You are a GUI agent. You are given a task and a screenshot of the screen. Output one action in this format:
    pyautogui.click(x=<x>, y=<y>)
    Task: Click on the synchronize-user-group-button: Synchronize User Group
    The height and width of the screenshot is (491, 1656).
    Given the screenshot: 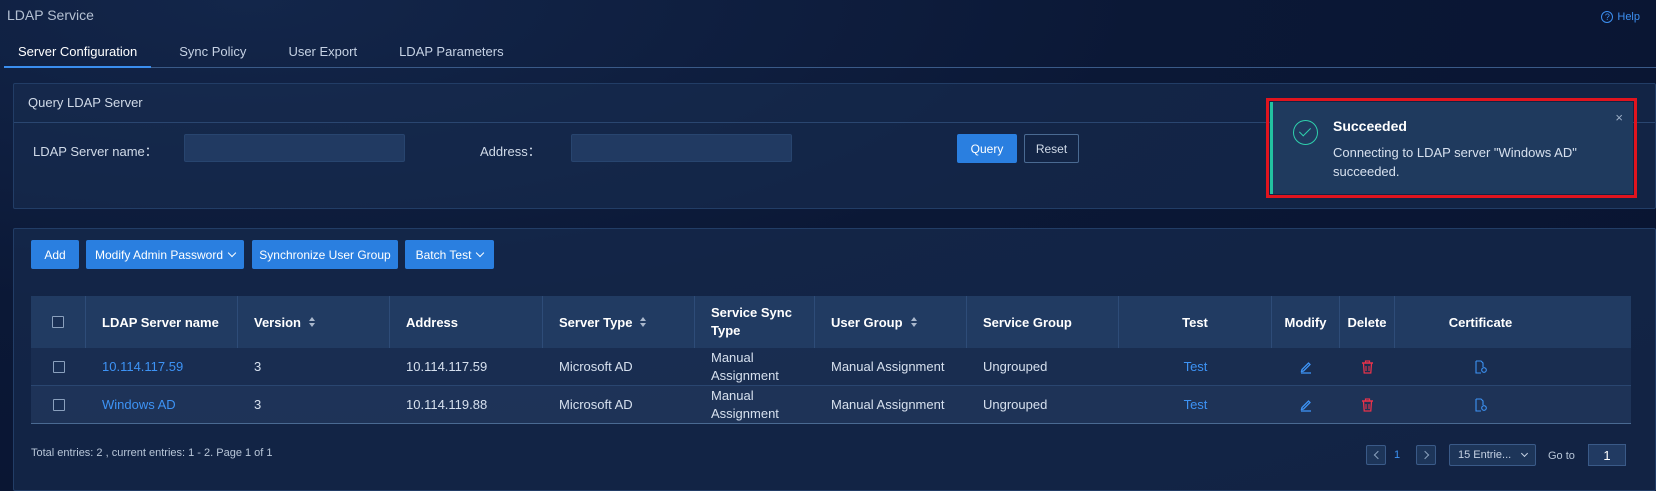 What is the action you would take?
    pyautogui.click(x=325, y=254)
    